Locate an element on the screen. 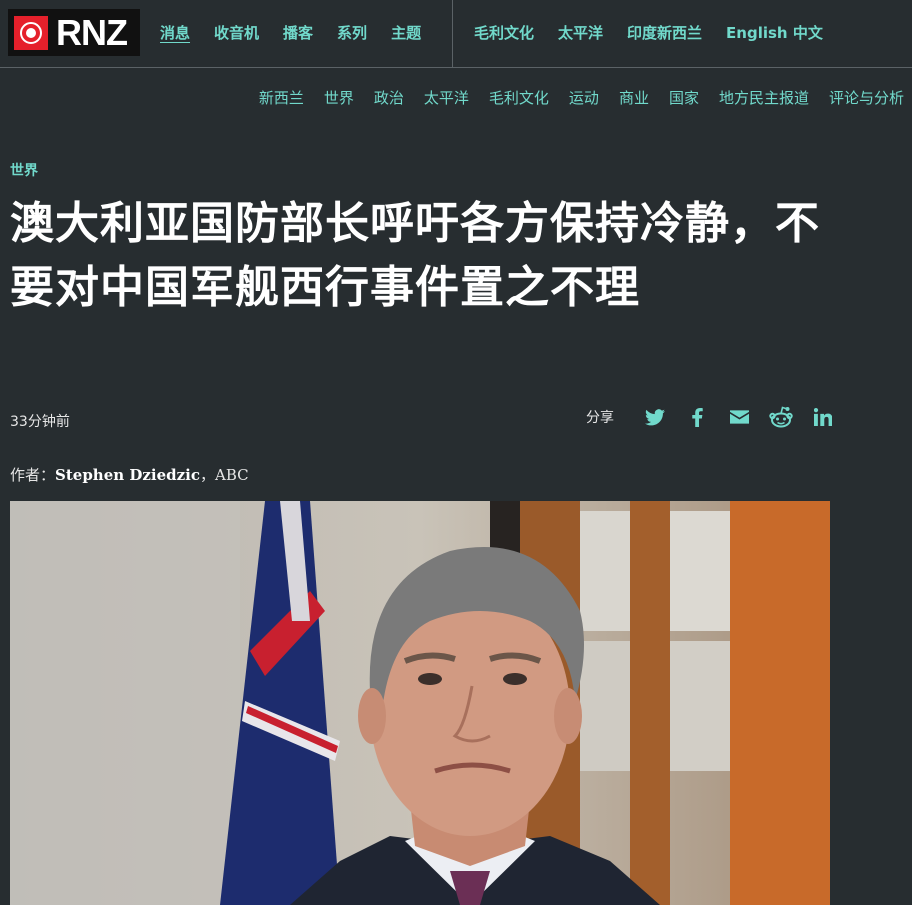 The image size is (912, 905). reddit-icon is located at coordinates (781, 417).